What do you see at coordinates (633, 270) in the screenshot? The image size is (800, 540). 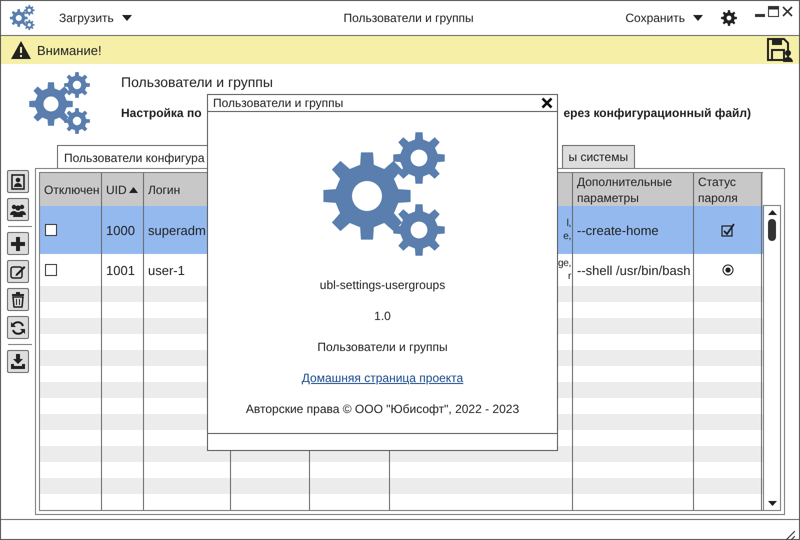 I see `table-cell: --shell /usr/bin/bash` at bounding box center [633, 270].